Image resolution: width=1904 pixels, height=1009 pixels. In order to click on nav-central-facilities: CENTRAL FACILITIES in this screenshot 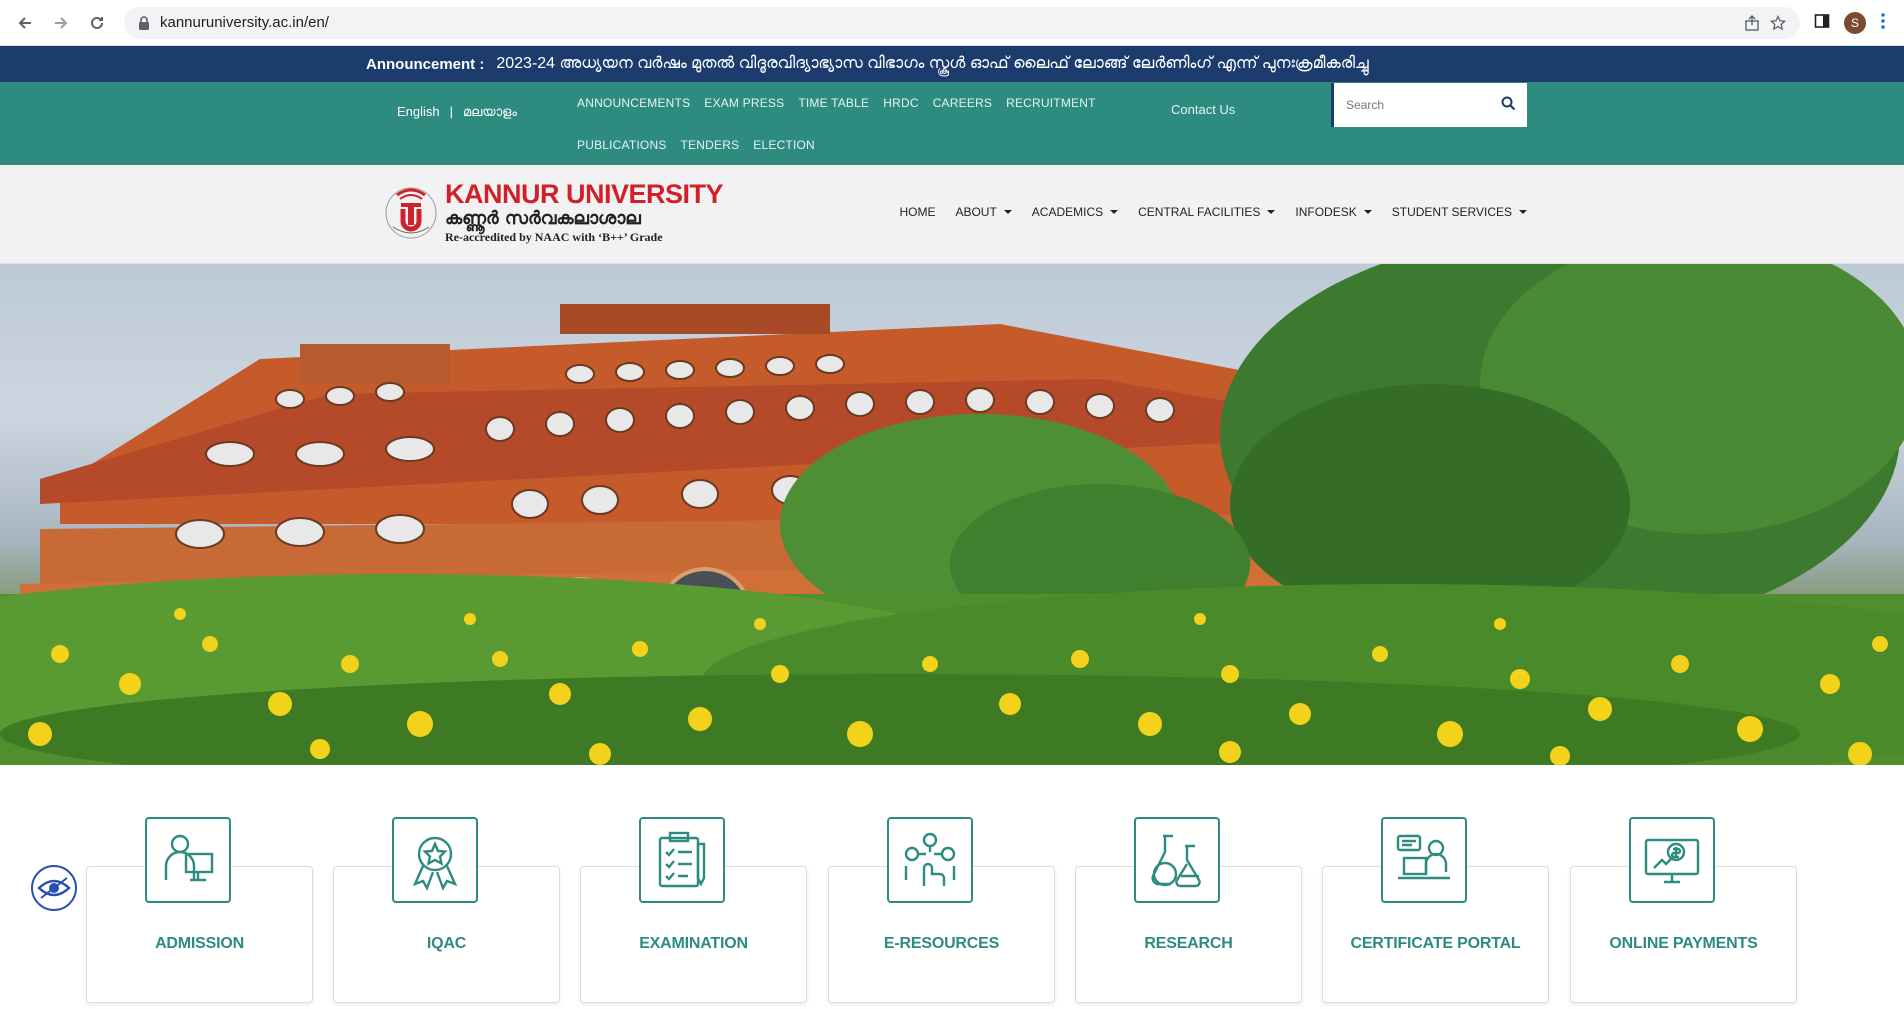, I will do `click(1207, 212)`.